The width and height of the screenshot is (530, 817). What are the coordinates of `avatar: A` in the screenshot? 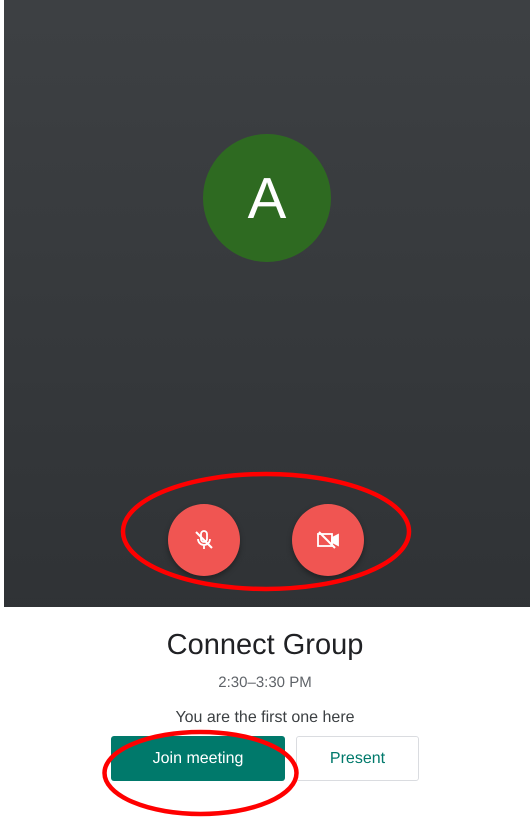 It's located at (267, 198).